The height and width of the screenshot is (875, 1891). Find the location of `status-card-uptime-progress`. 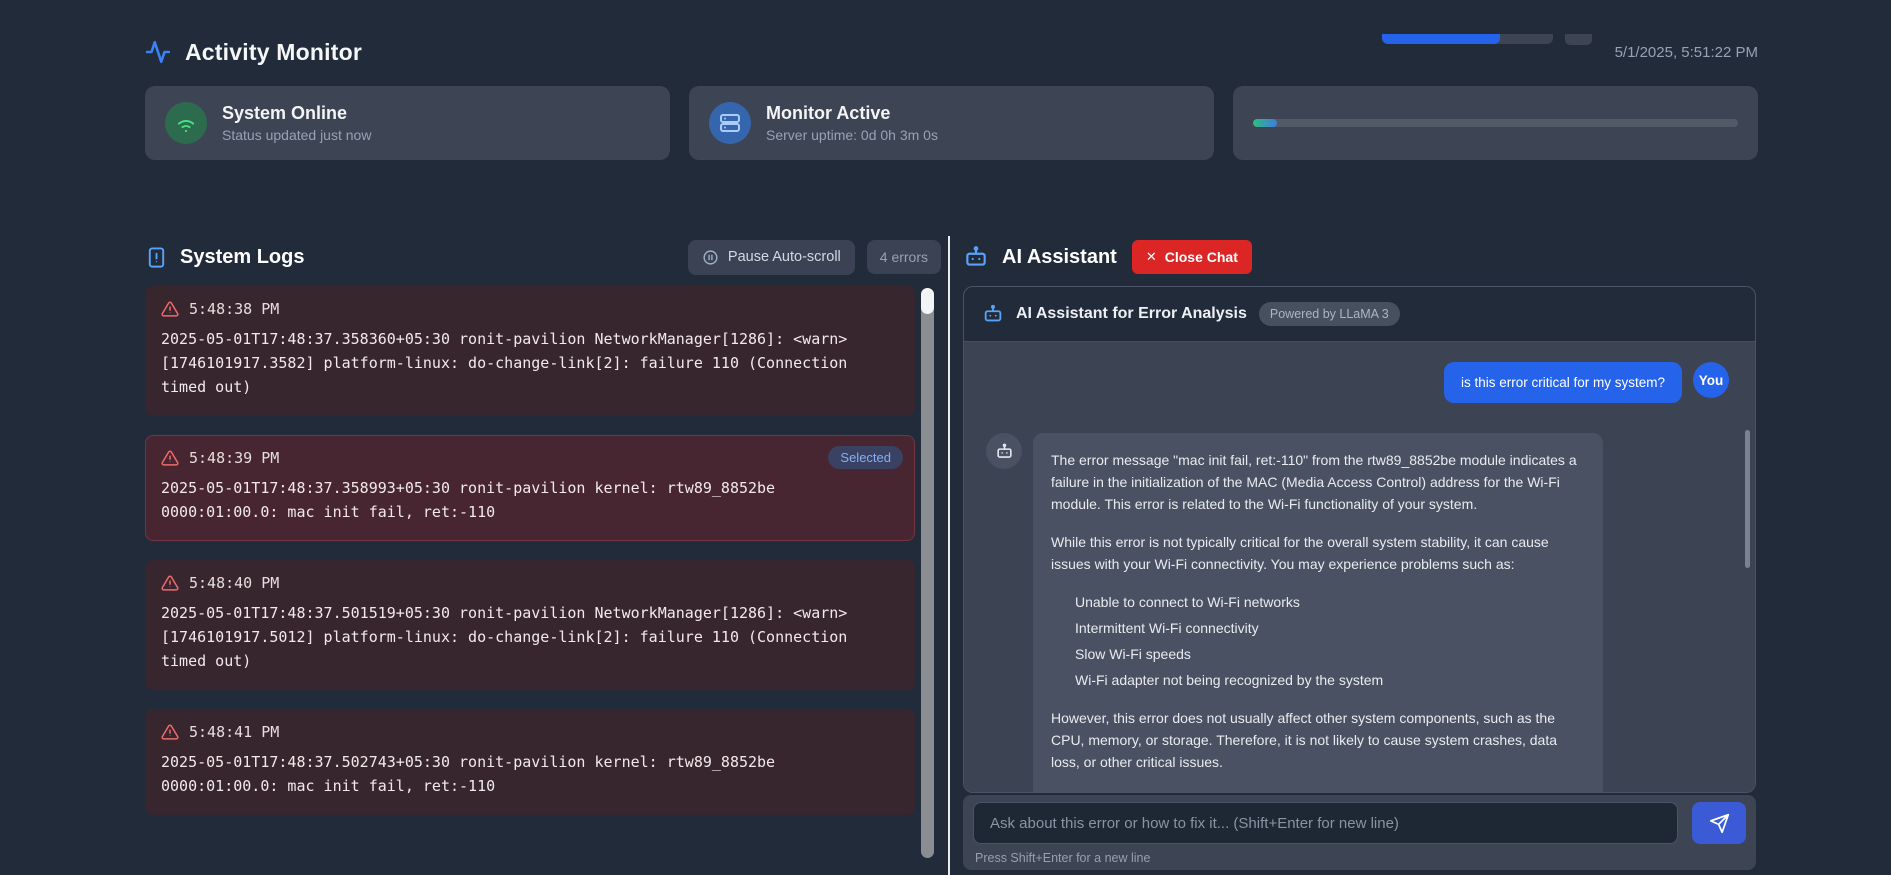

status-card-uptime-progress is located at coordinates (1495, 123).